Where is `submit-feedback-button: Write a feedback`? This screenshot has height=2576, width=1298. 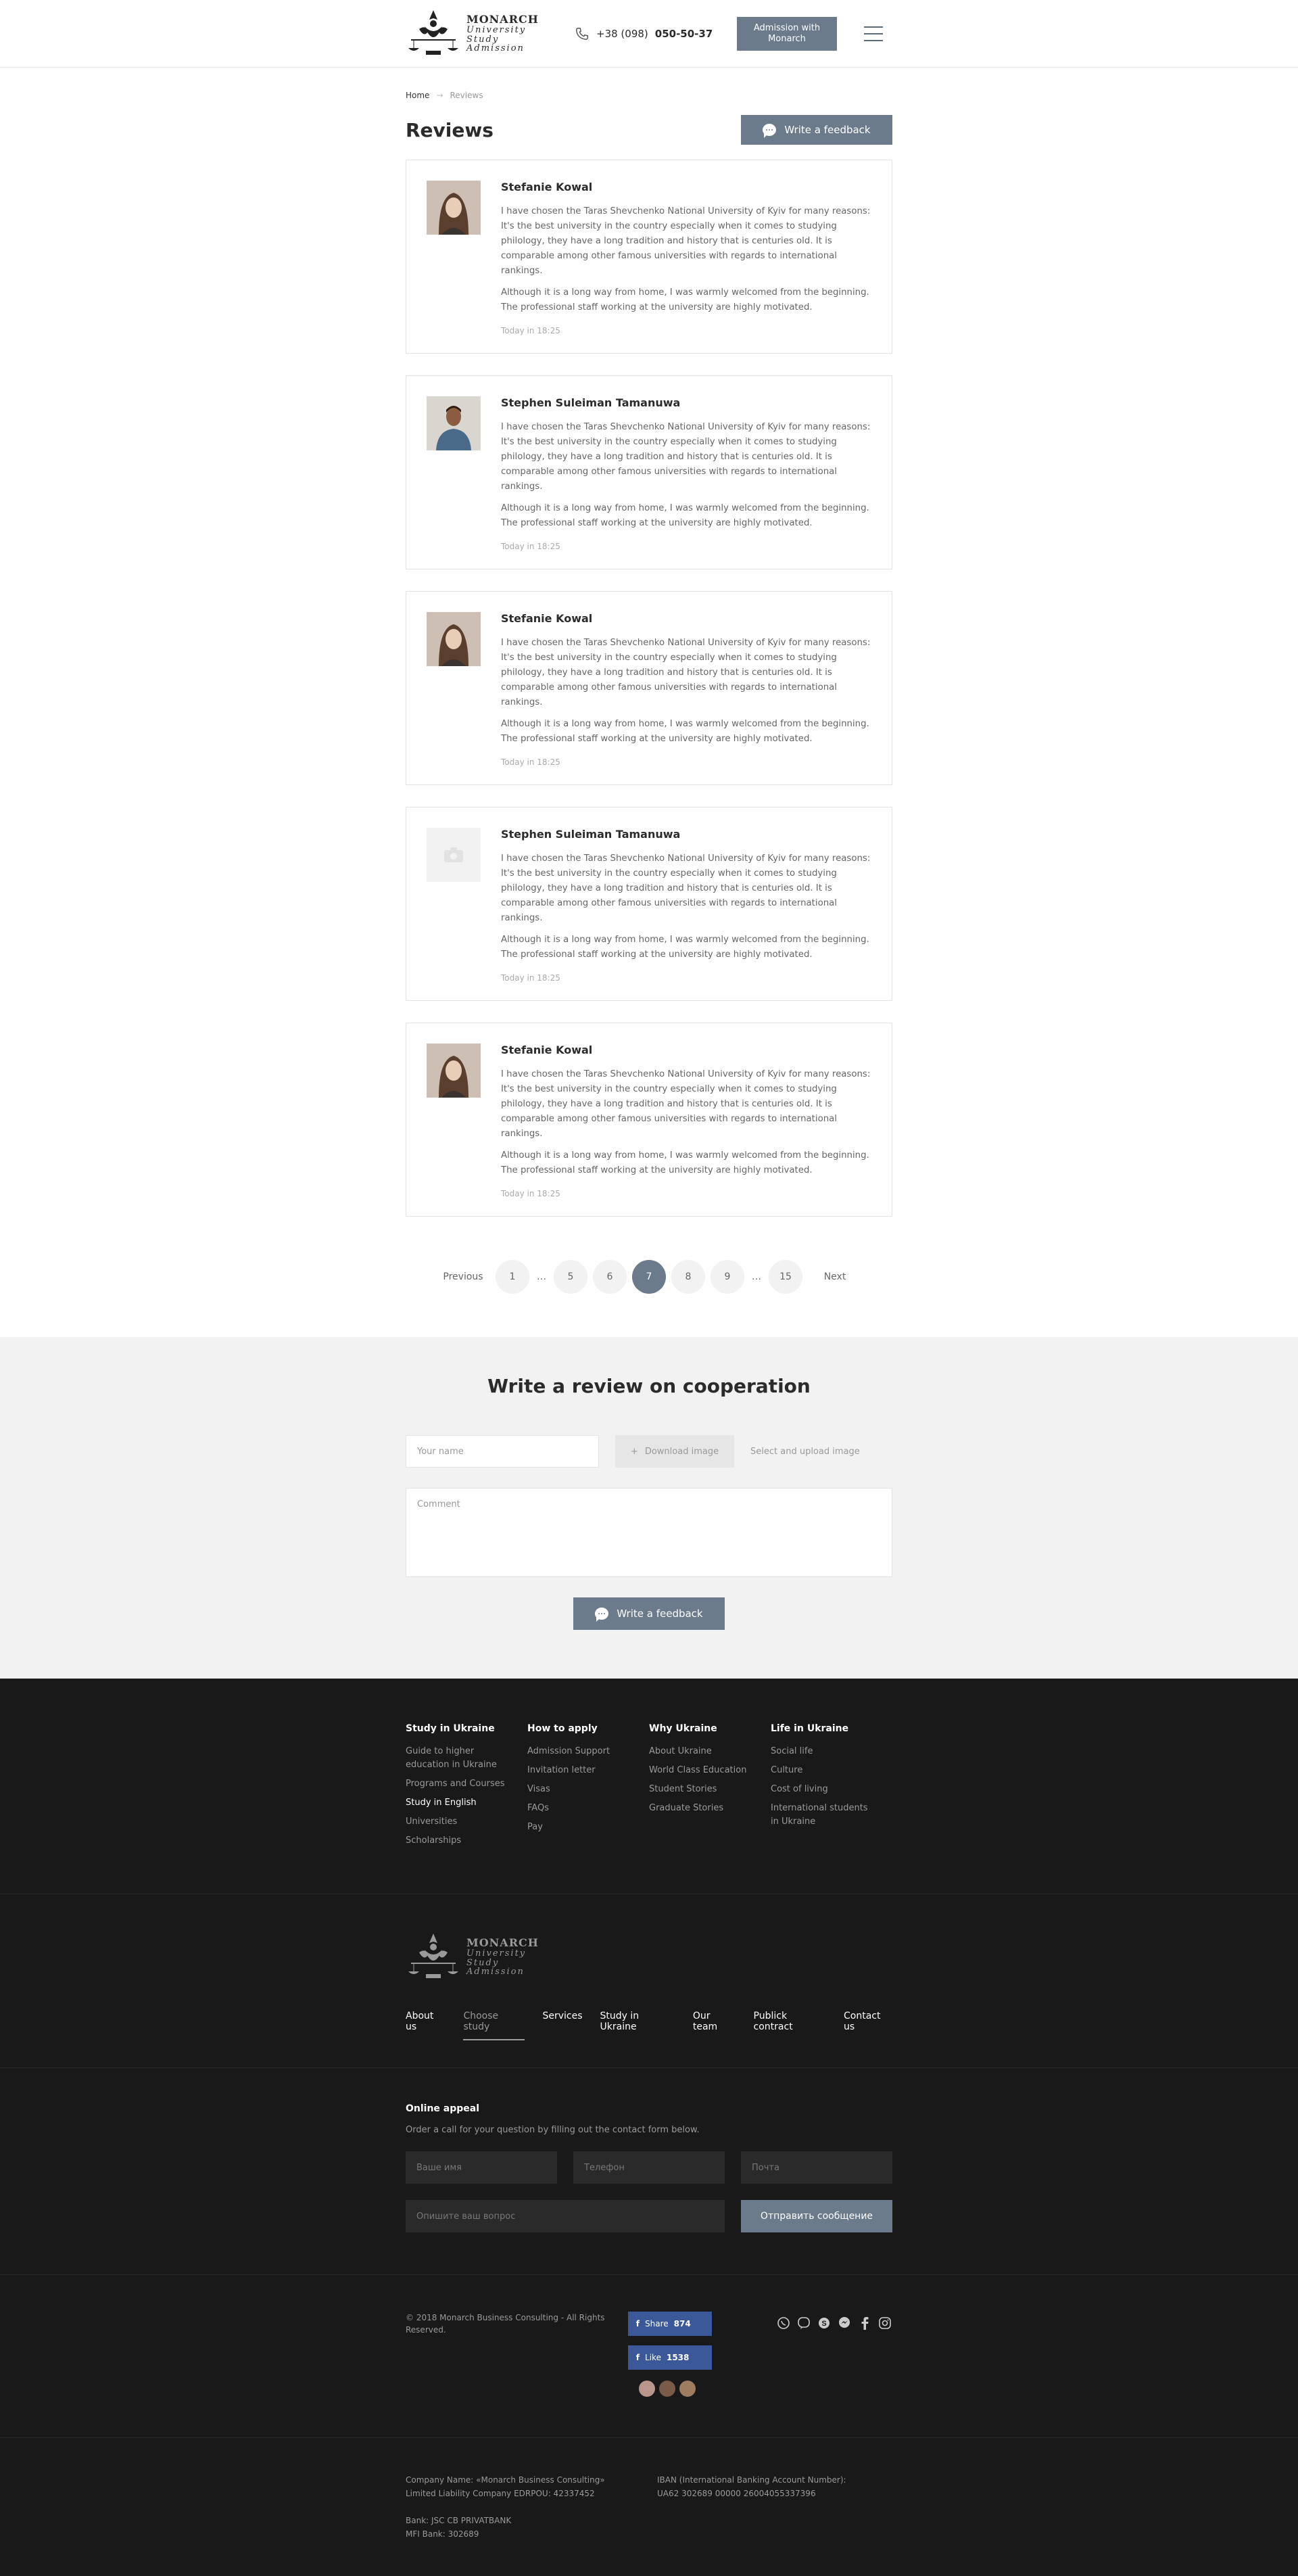 submit-feedback-button: Write a feedback is located at coordinates (649, 1613).